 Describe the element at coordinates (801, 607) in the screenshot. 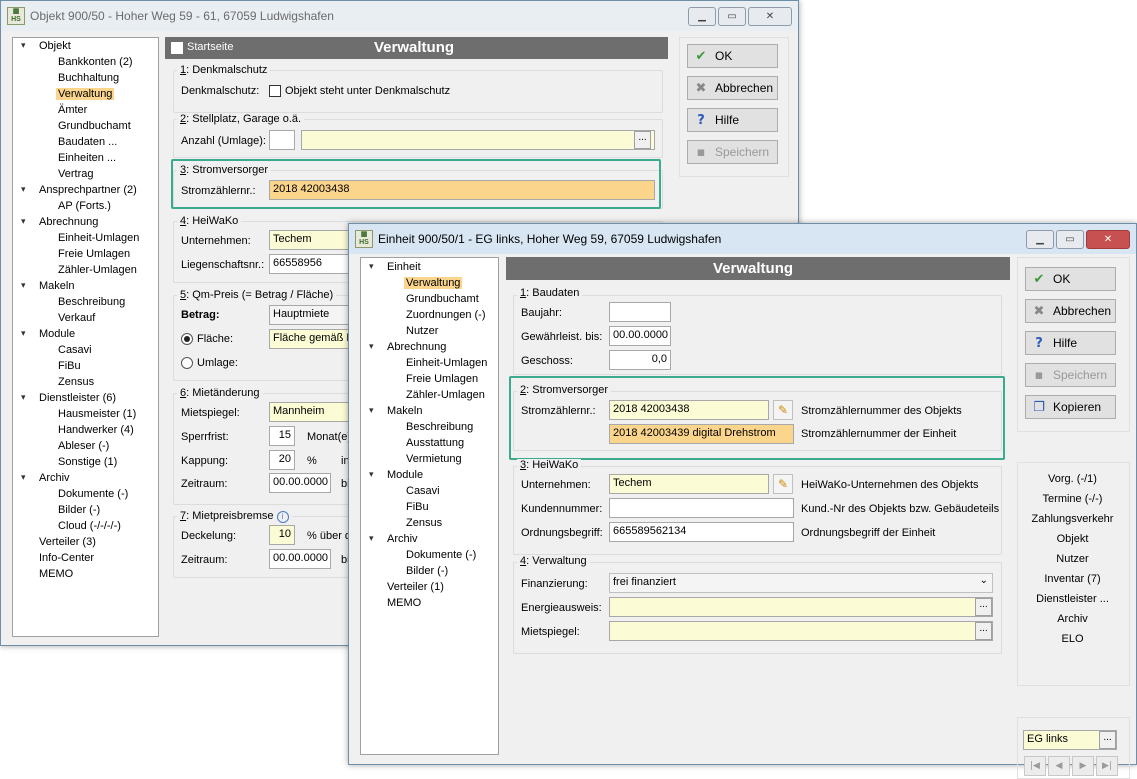

I see `energieausweis-input` at that location.